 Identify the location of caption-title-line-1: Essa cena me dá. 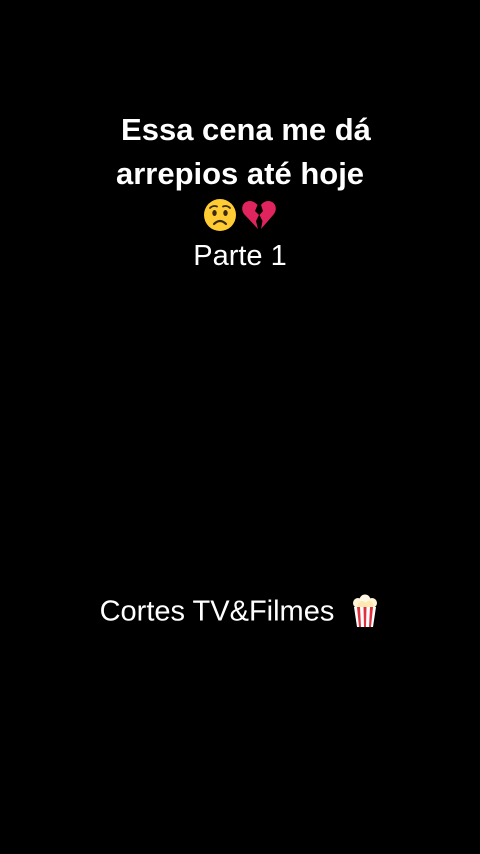
(246, 129).